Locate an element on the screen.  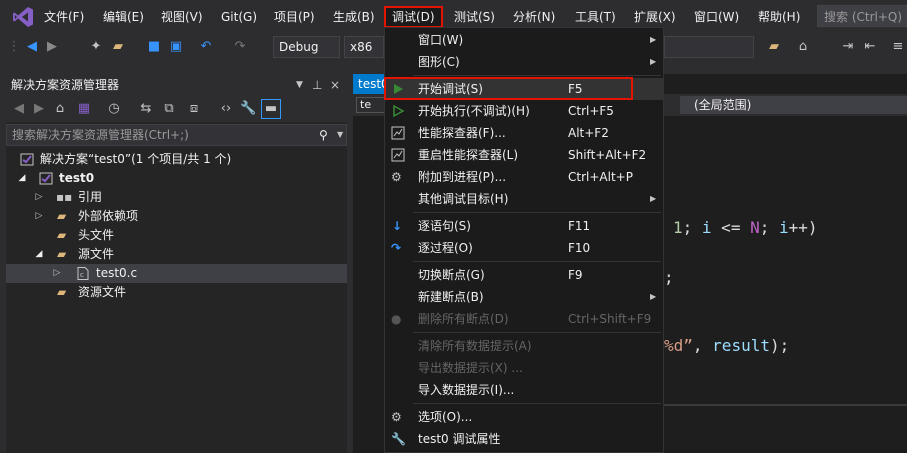
menu-item-label: 图形(C) is located at coordinates (439, 62).